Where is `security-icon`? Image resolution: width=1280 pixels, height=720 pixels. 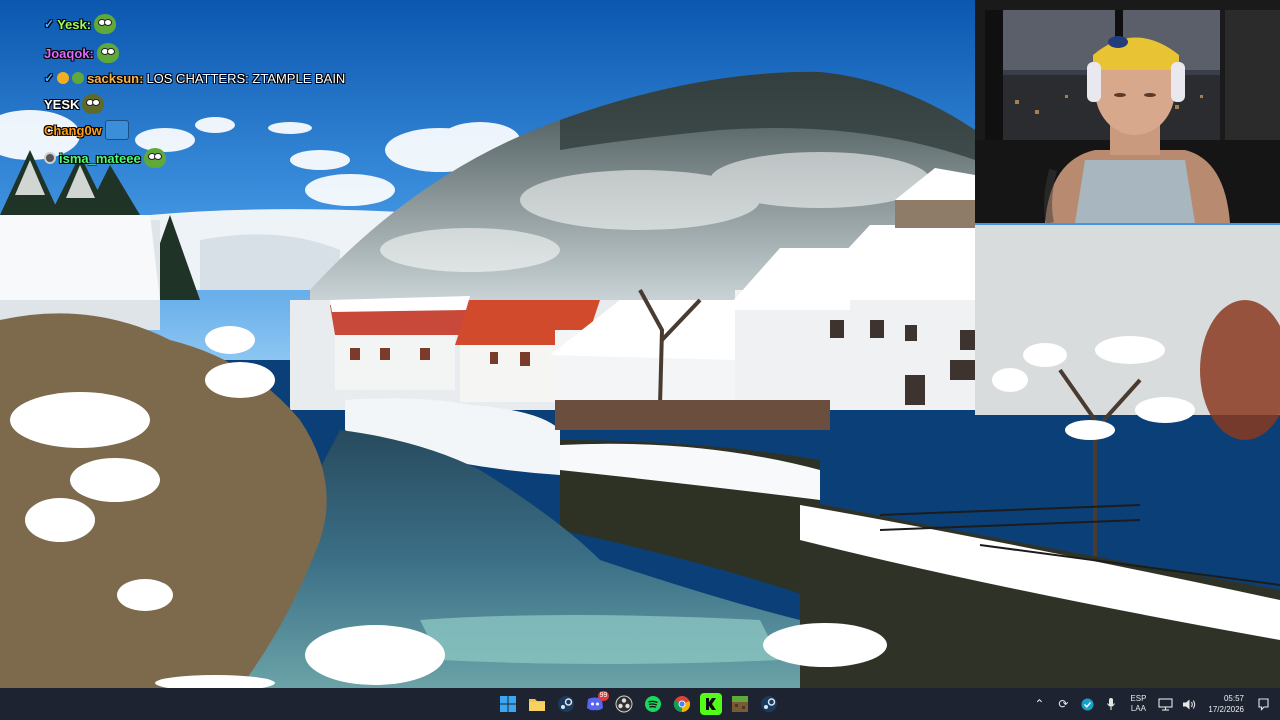
security-icon is located at coordinates (1087, 704).